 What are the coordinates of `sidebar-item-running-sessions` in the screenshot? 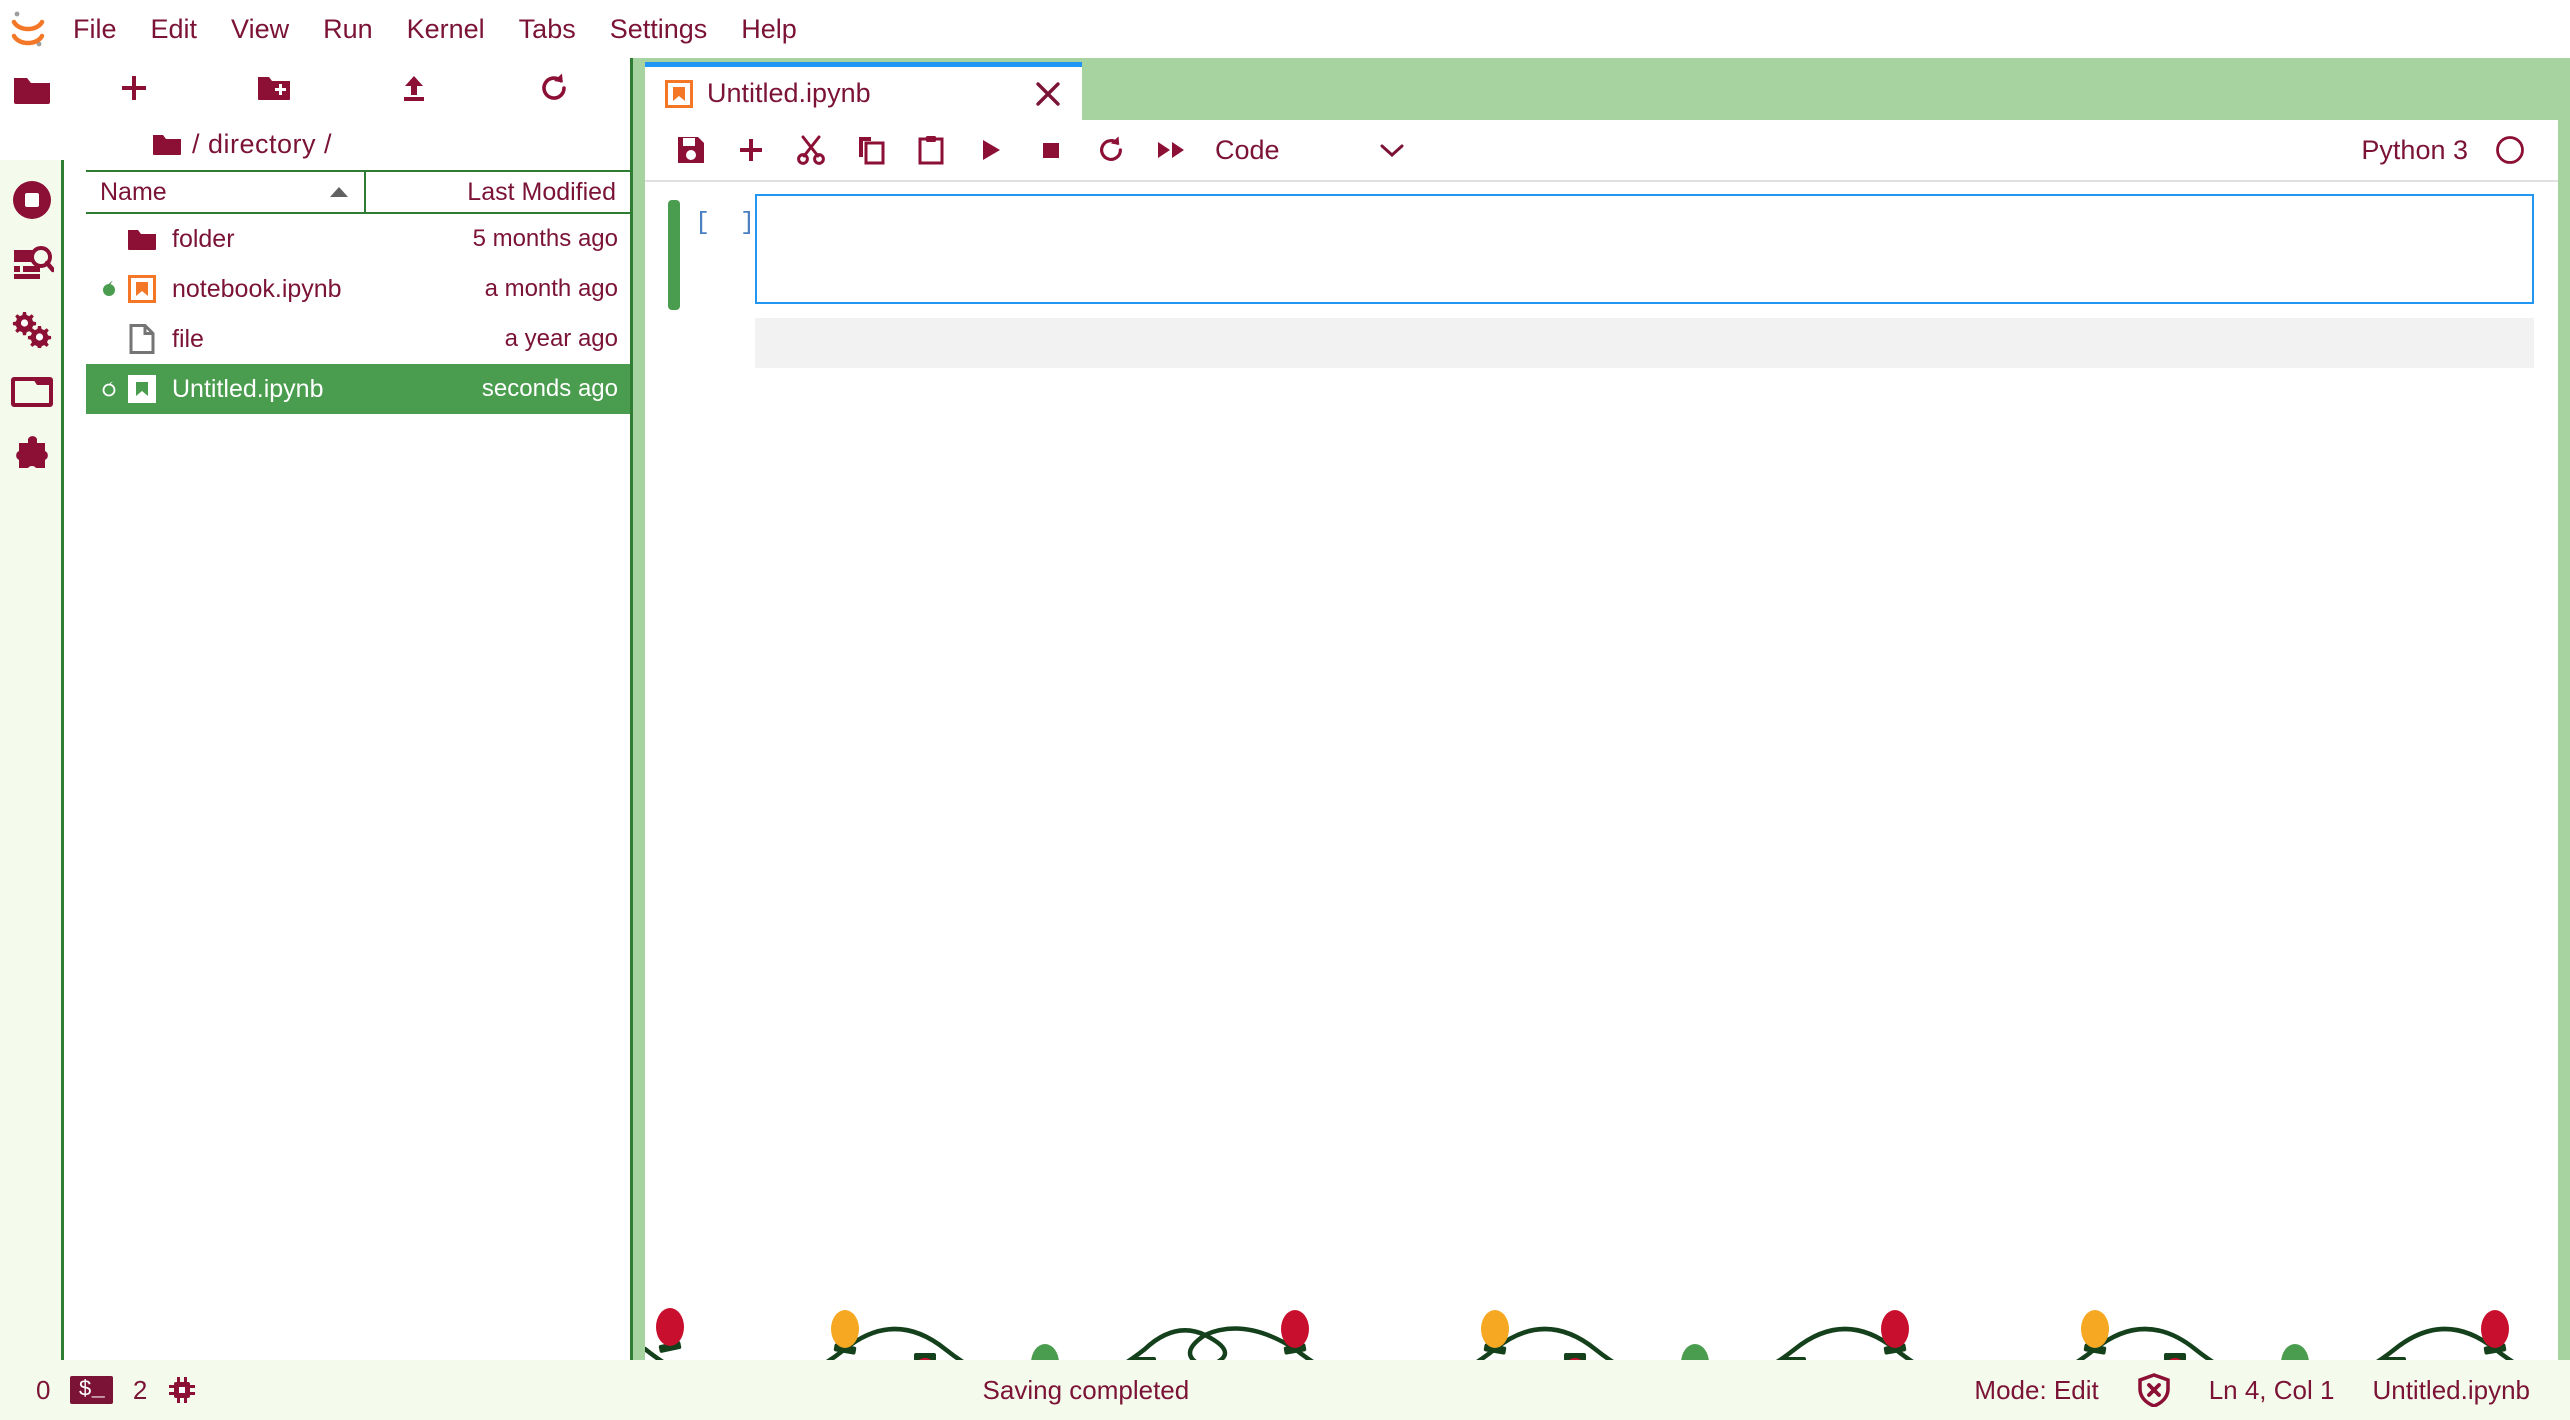 It's located at (32, 328).